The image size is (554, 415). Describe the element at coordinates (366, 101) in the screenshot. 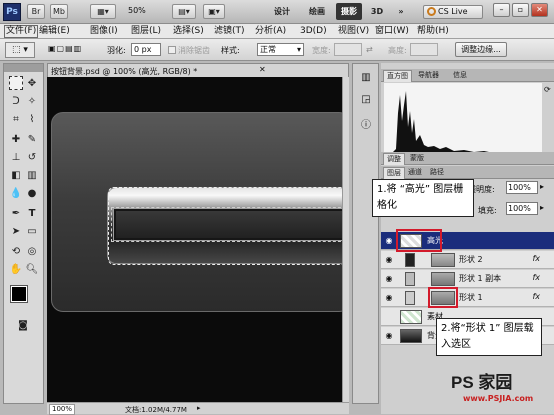

I see `dock-navigator-icon: ◲` at that location.